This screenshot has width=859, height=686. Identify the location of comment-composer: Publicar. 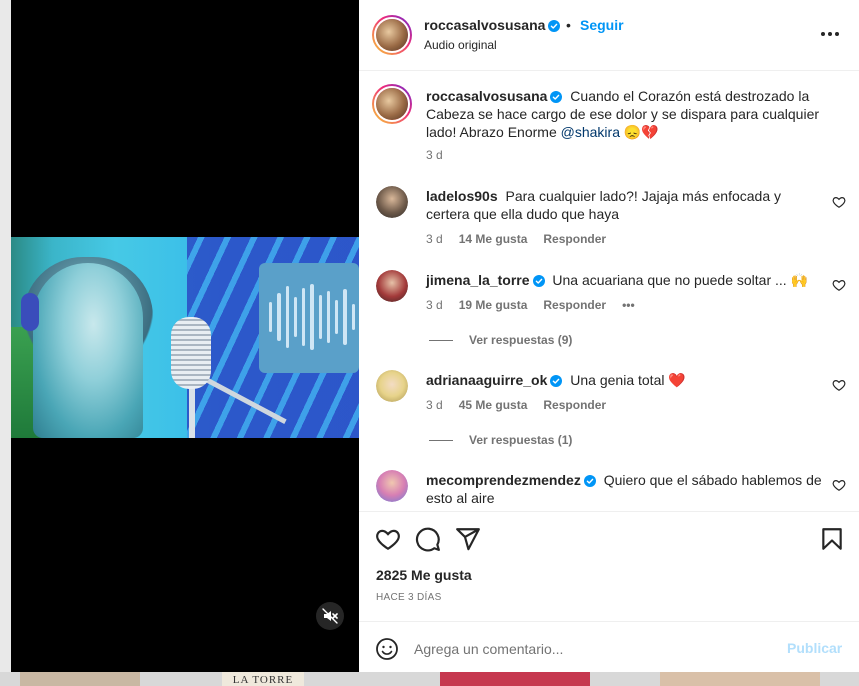
(609, 646).